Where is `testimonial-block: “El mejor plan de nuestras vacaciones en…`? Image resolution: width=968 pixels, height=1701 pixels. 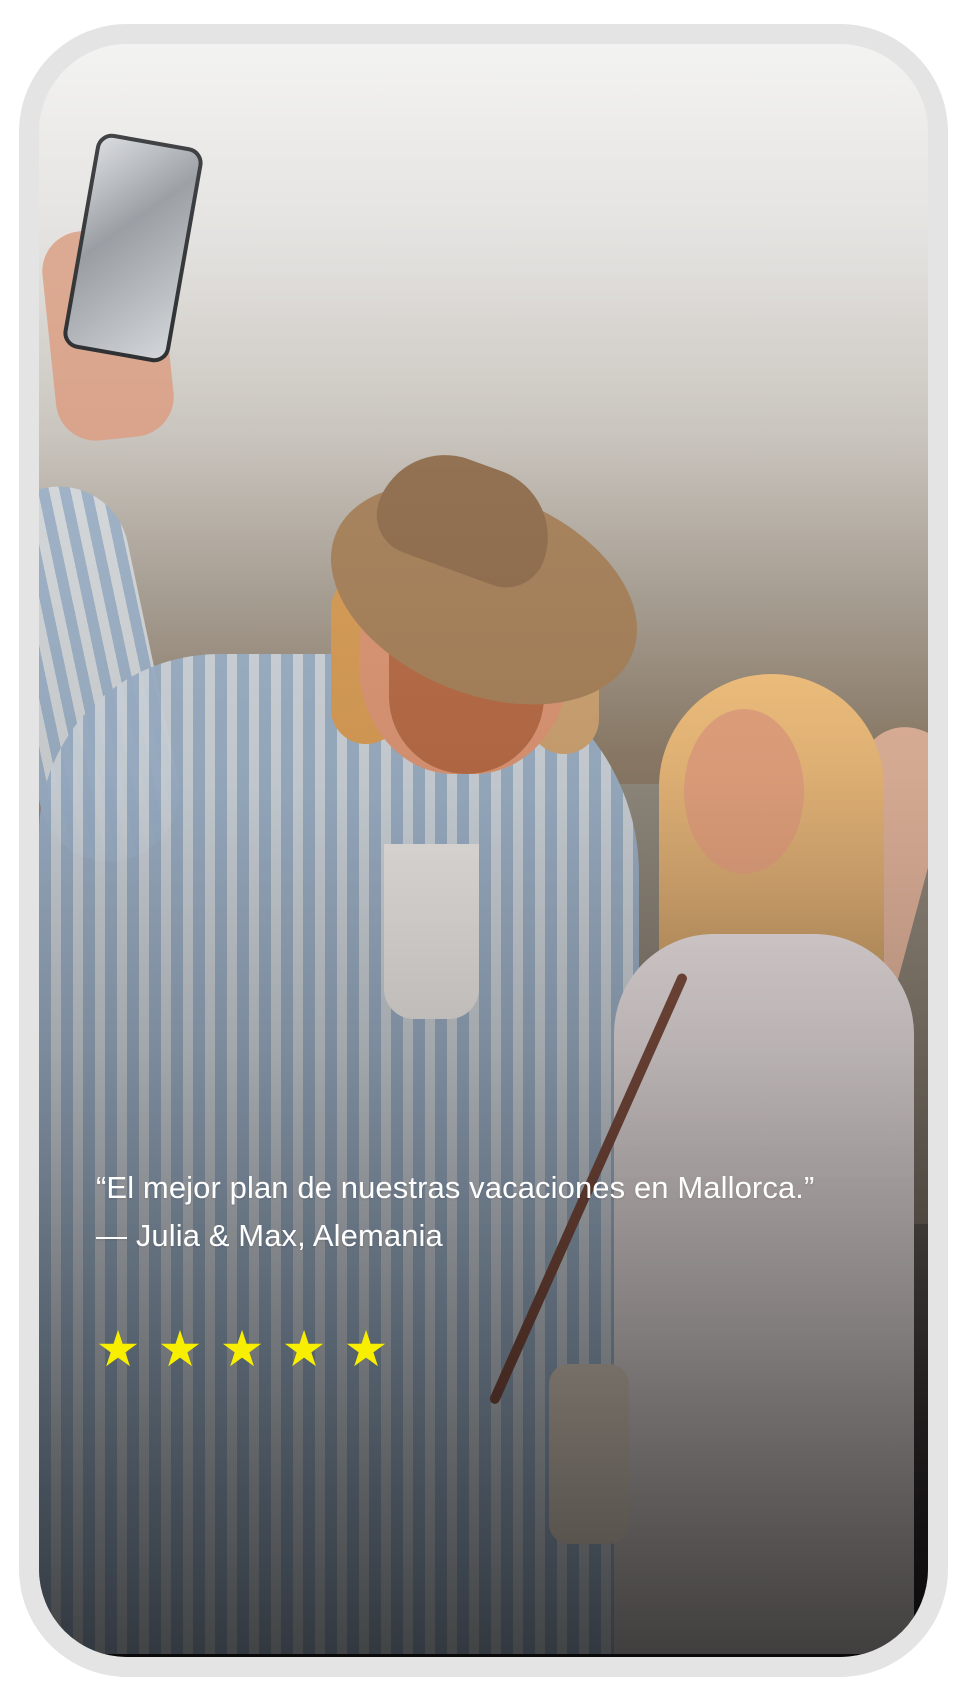 testimonial-block: “El mejor plan de nuestras vacaciones en… is located at coordinates (491, 1212).